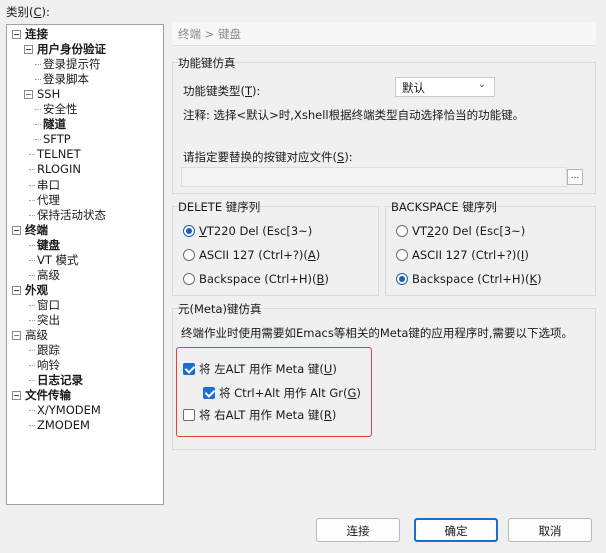 Image resolution: width=606 pixels, height=553 pixels. Describe the element at coordinates (65, 49) in the screenshot. I see `tree-item: − 用户身份验证` at that location.